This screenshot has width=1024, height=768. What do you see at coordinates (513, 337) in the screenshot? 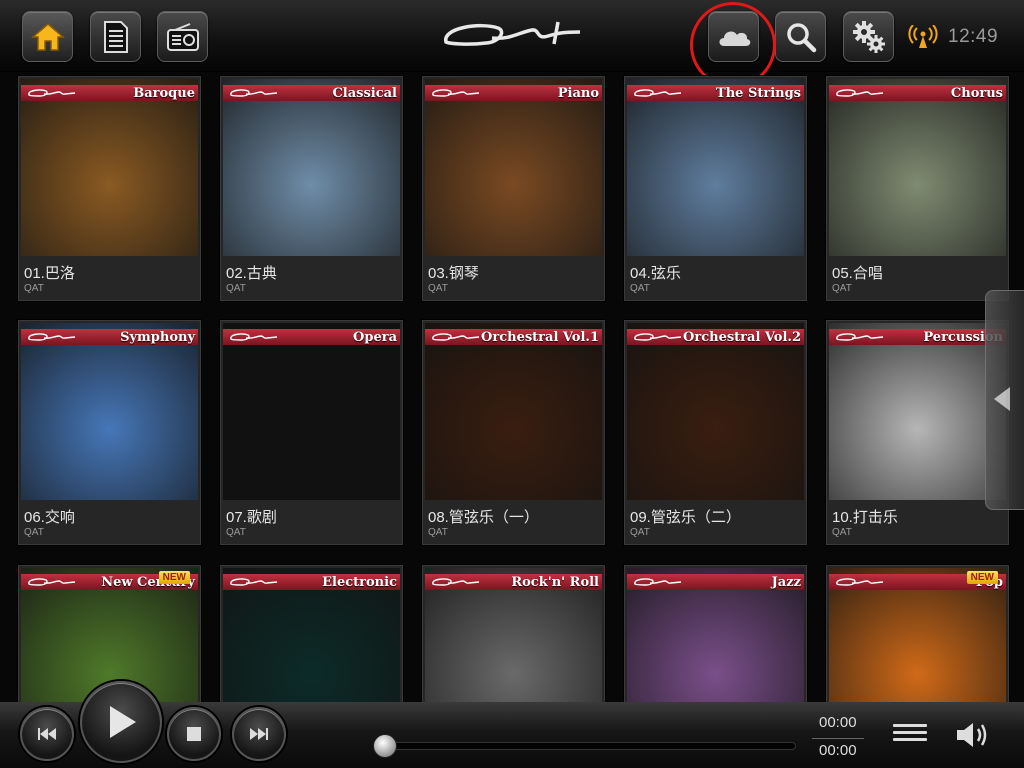
I see `album-banner: Orchestral Vol.1` at bounding box center [513, 337].